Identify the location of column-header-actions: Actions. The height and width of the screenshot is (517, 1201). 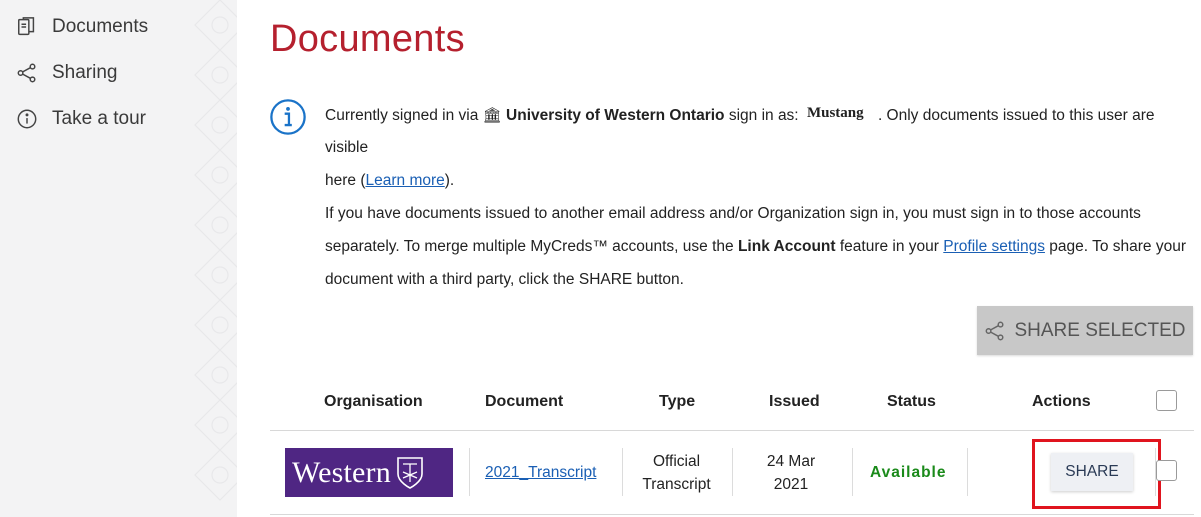
(1061, 401).